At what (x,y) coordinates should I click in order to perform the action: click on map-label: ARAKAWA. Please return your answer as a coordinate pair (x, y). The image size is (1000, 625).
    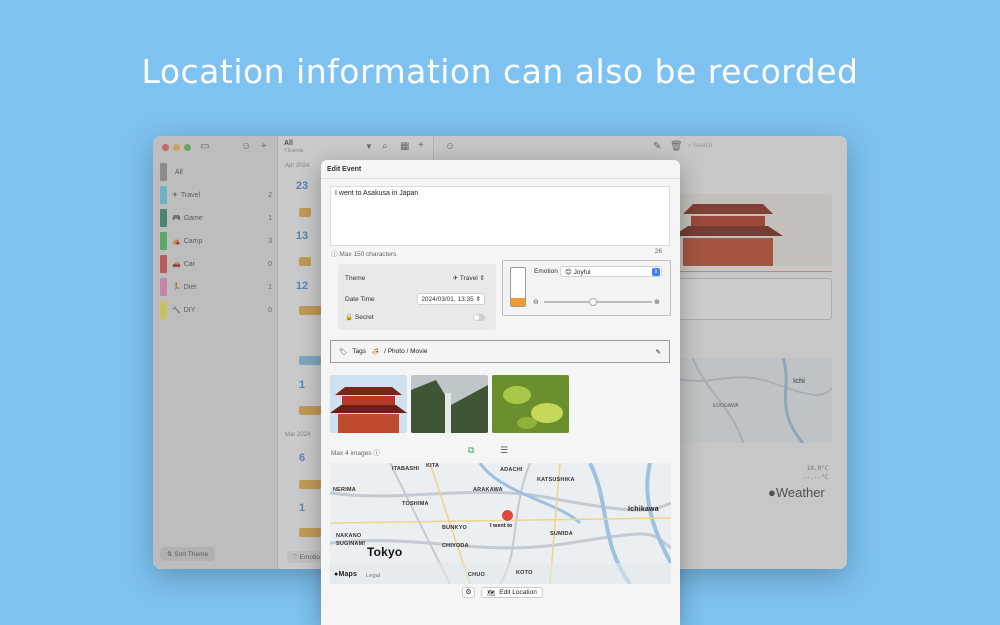
    Looking at the image, I should click on (488, 490).